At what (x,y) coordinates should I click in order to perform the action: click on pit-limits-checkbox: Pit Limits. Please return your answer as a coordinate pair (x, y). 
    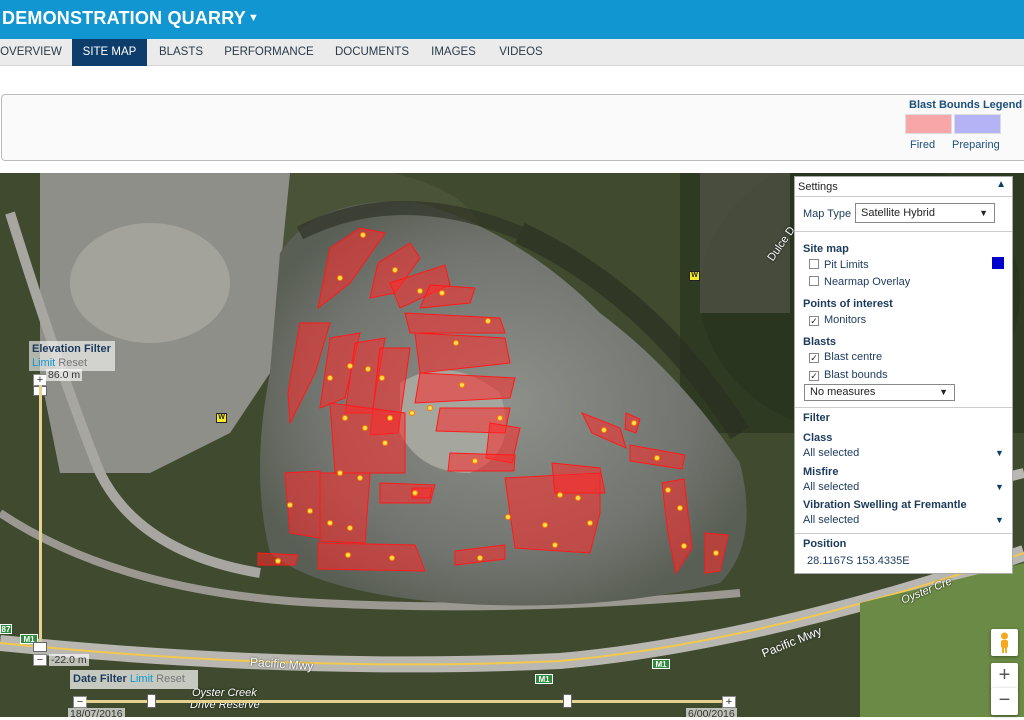
    Looking at the image, I should click on (839, 266).